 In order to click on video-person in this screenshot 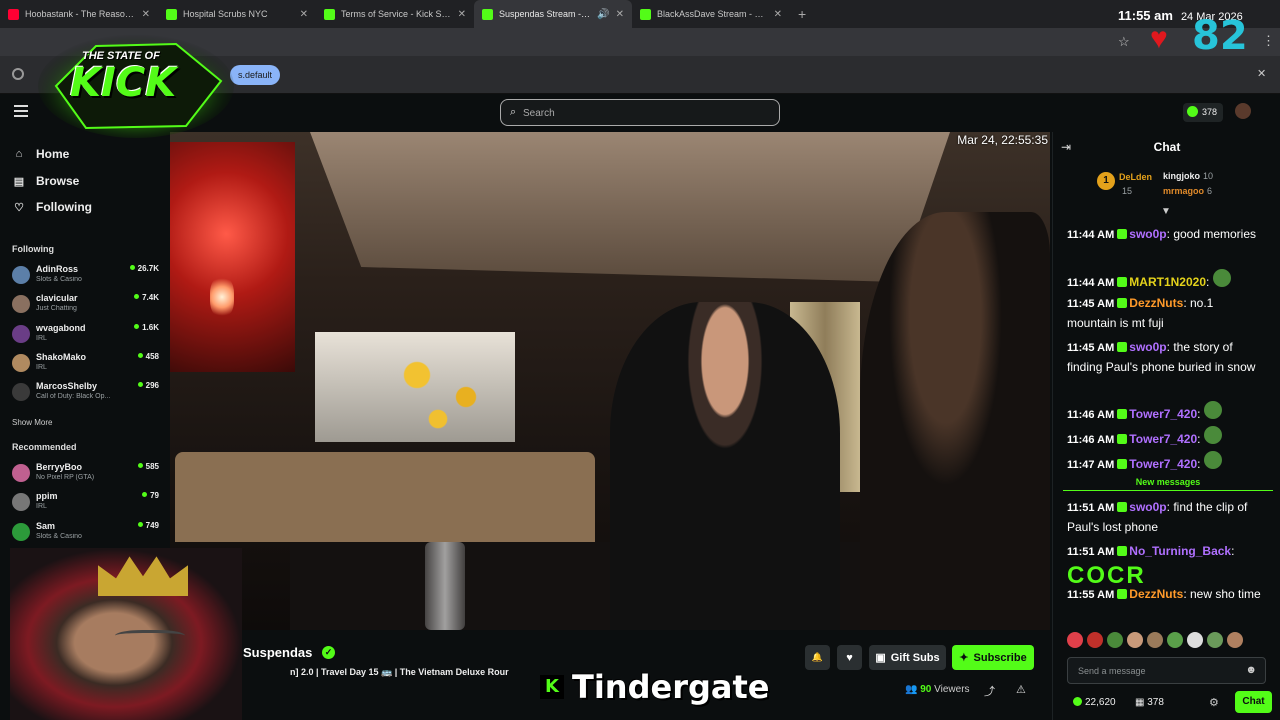, I will do `click(955, 421)`.